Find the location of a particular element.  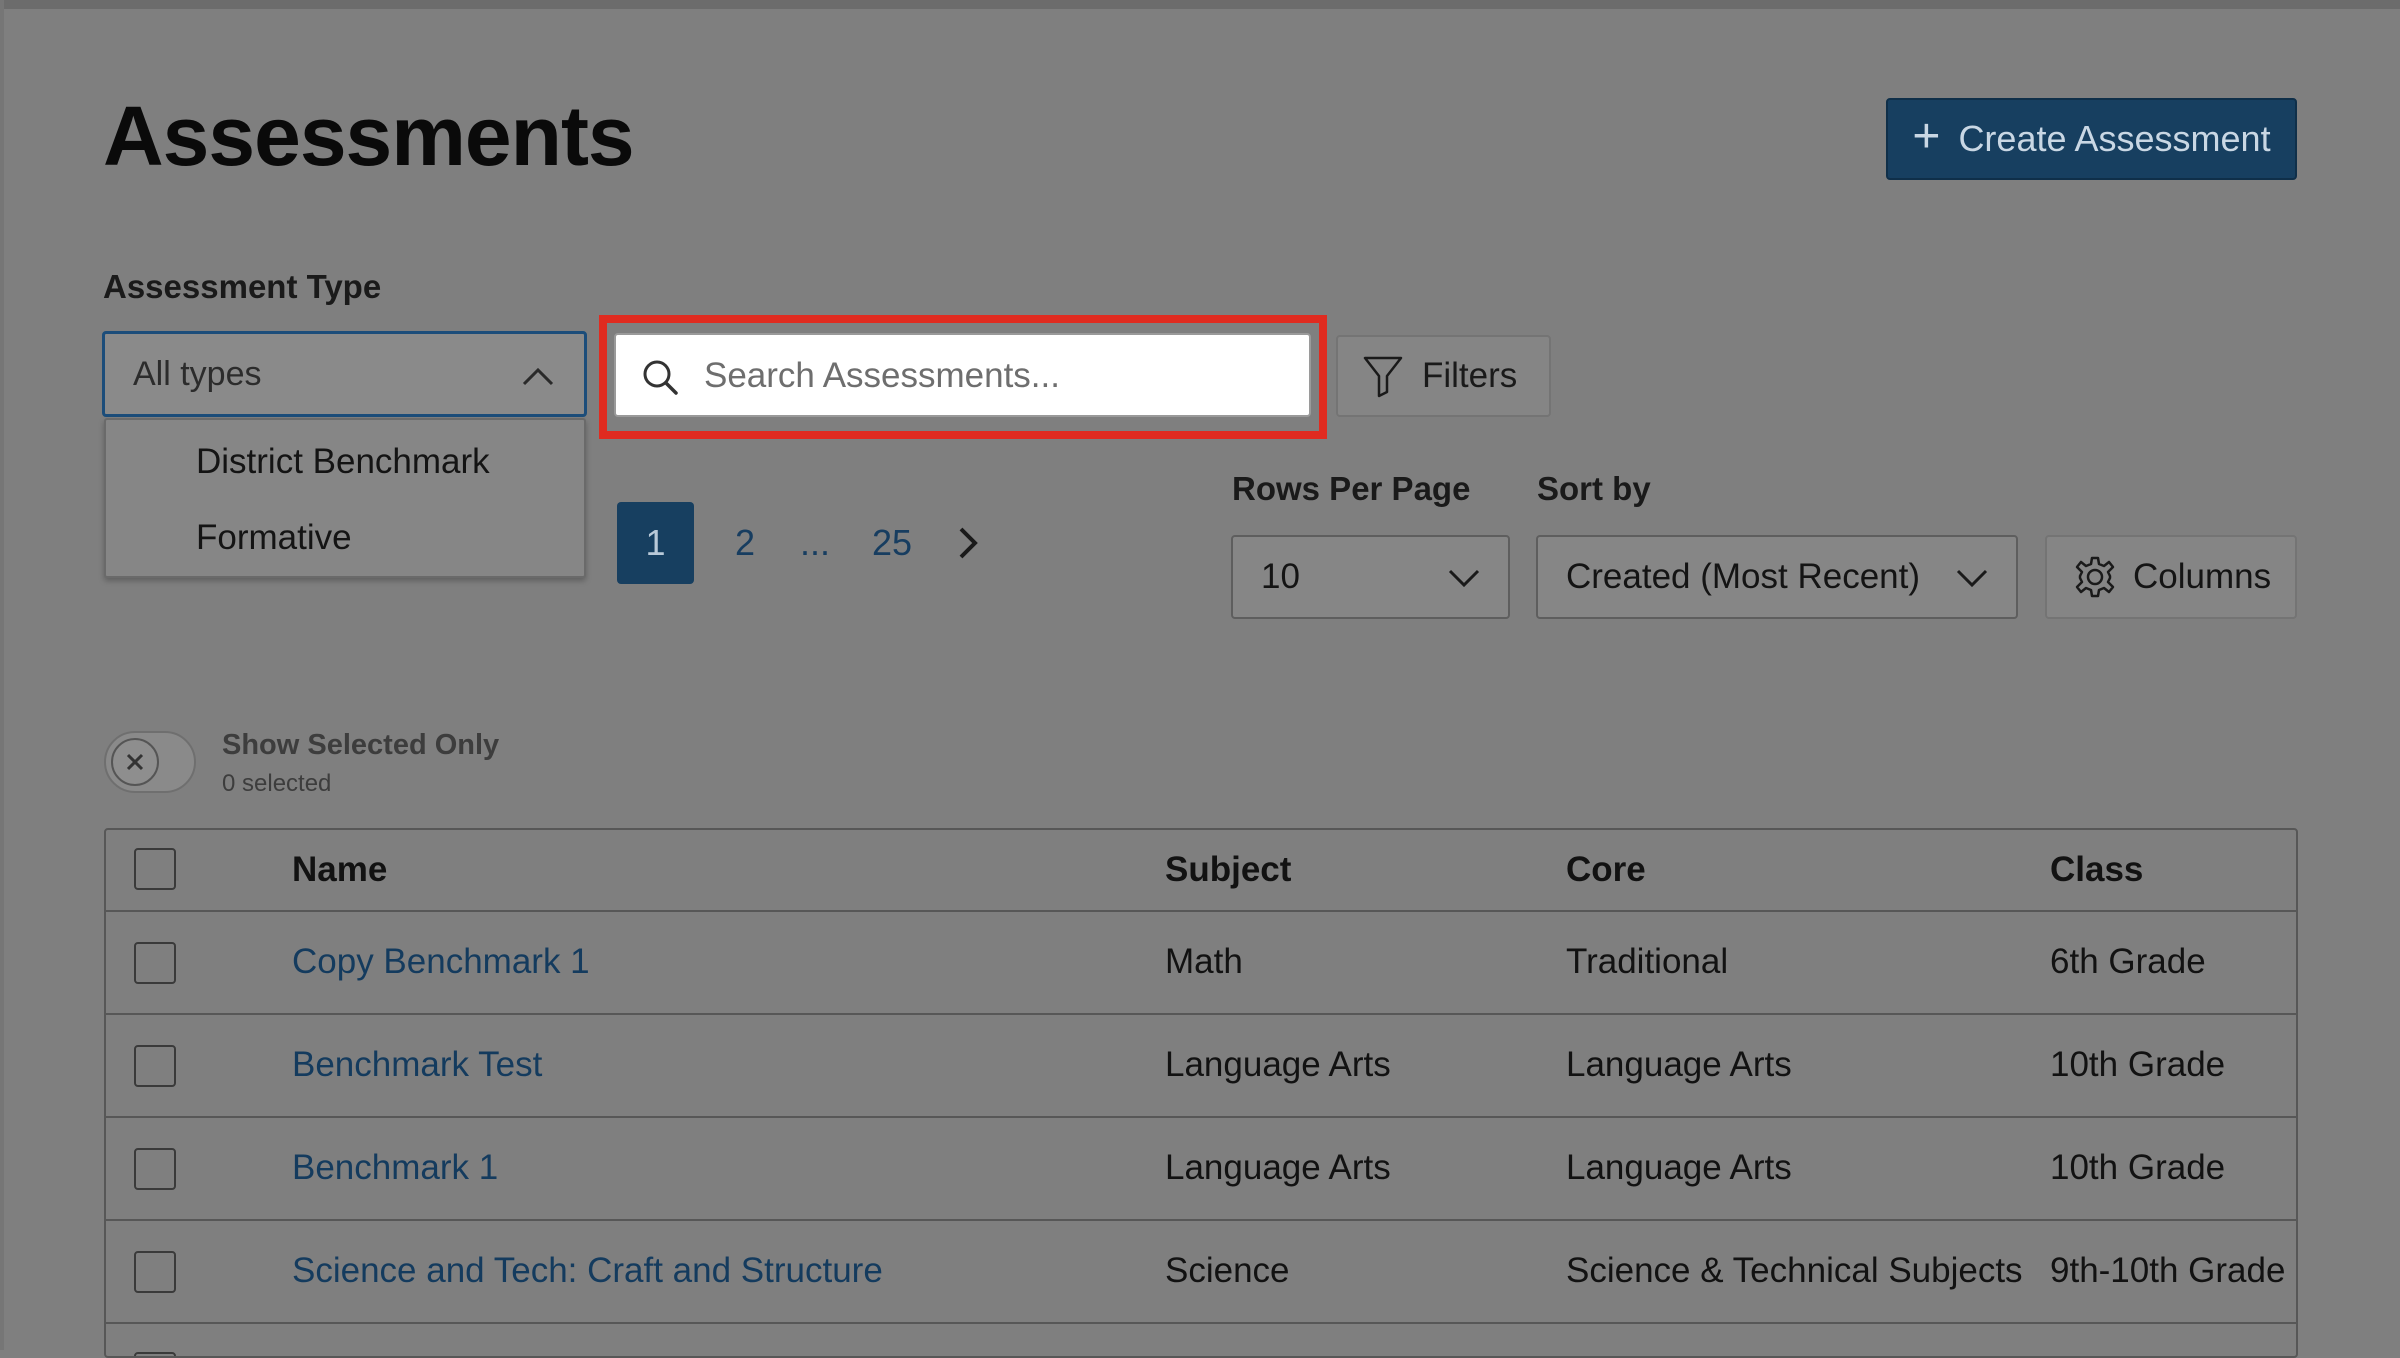

left-edge is located at coordinates (2, 675).